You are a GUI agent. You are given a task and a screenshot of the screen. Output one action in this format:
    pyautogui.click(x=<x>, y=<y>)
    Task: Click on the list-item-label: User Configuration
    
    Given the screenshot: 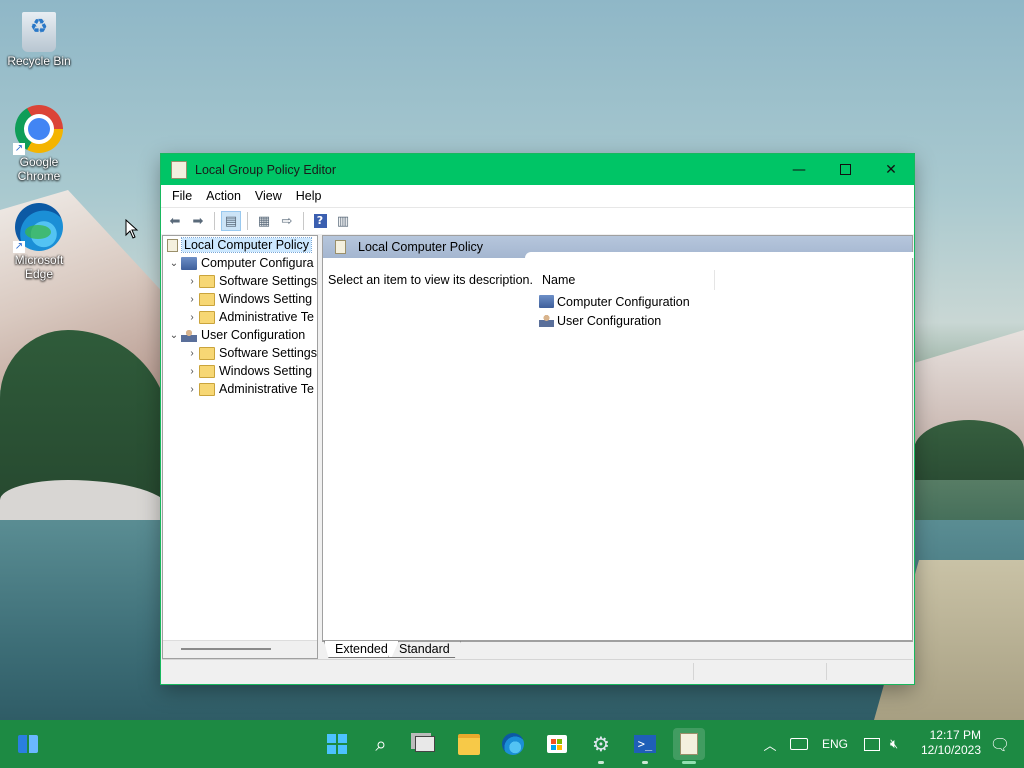 What is the action you would take?
    pyautogui.click(x=609, y=320)
    